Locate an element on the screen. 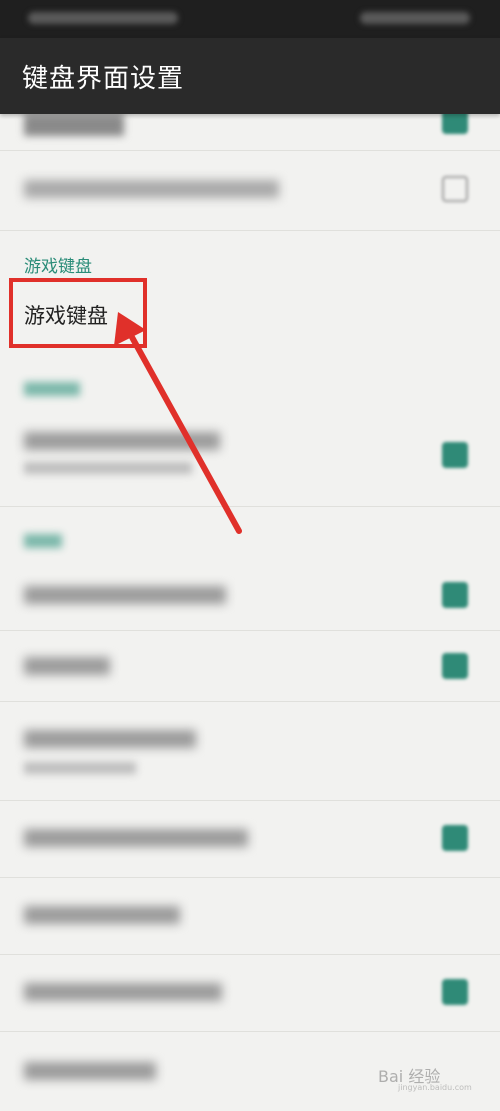 This screenshot has width=500, height=1111. app-bar: 键盘界面设置 is located at coordinates (250, 76).